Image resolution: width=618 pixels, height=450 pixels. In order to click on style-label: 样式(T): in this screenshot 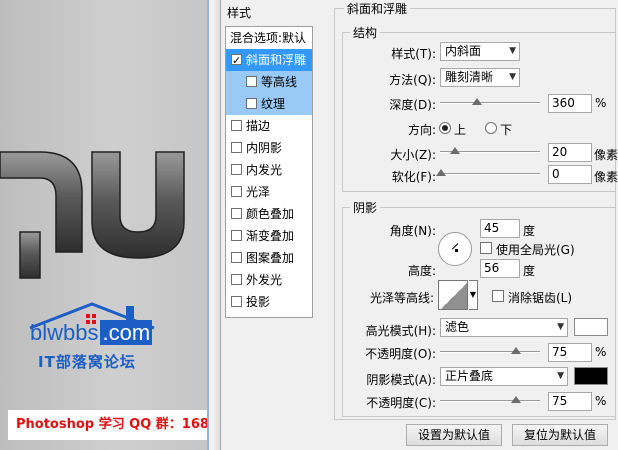, I will do `click(413, 54)`.